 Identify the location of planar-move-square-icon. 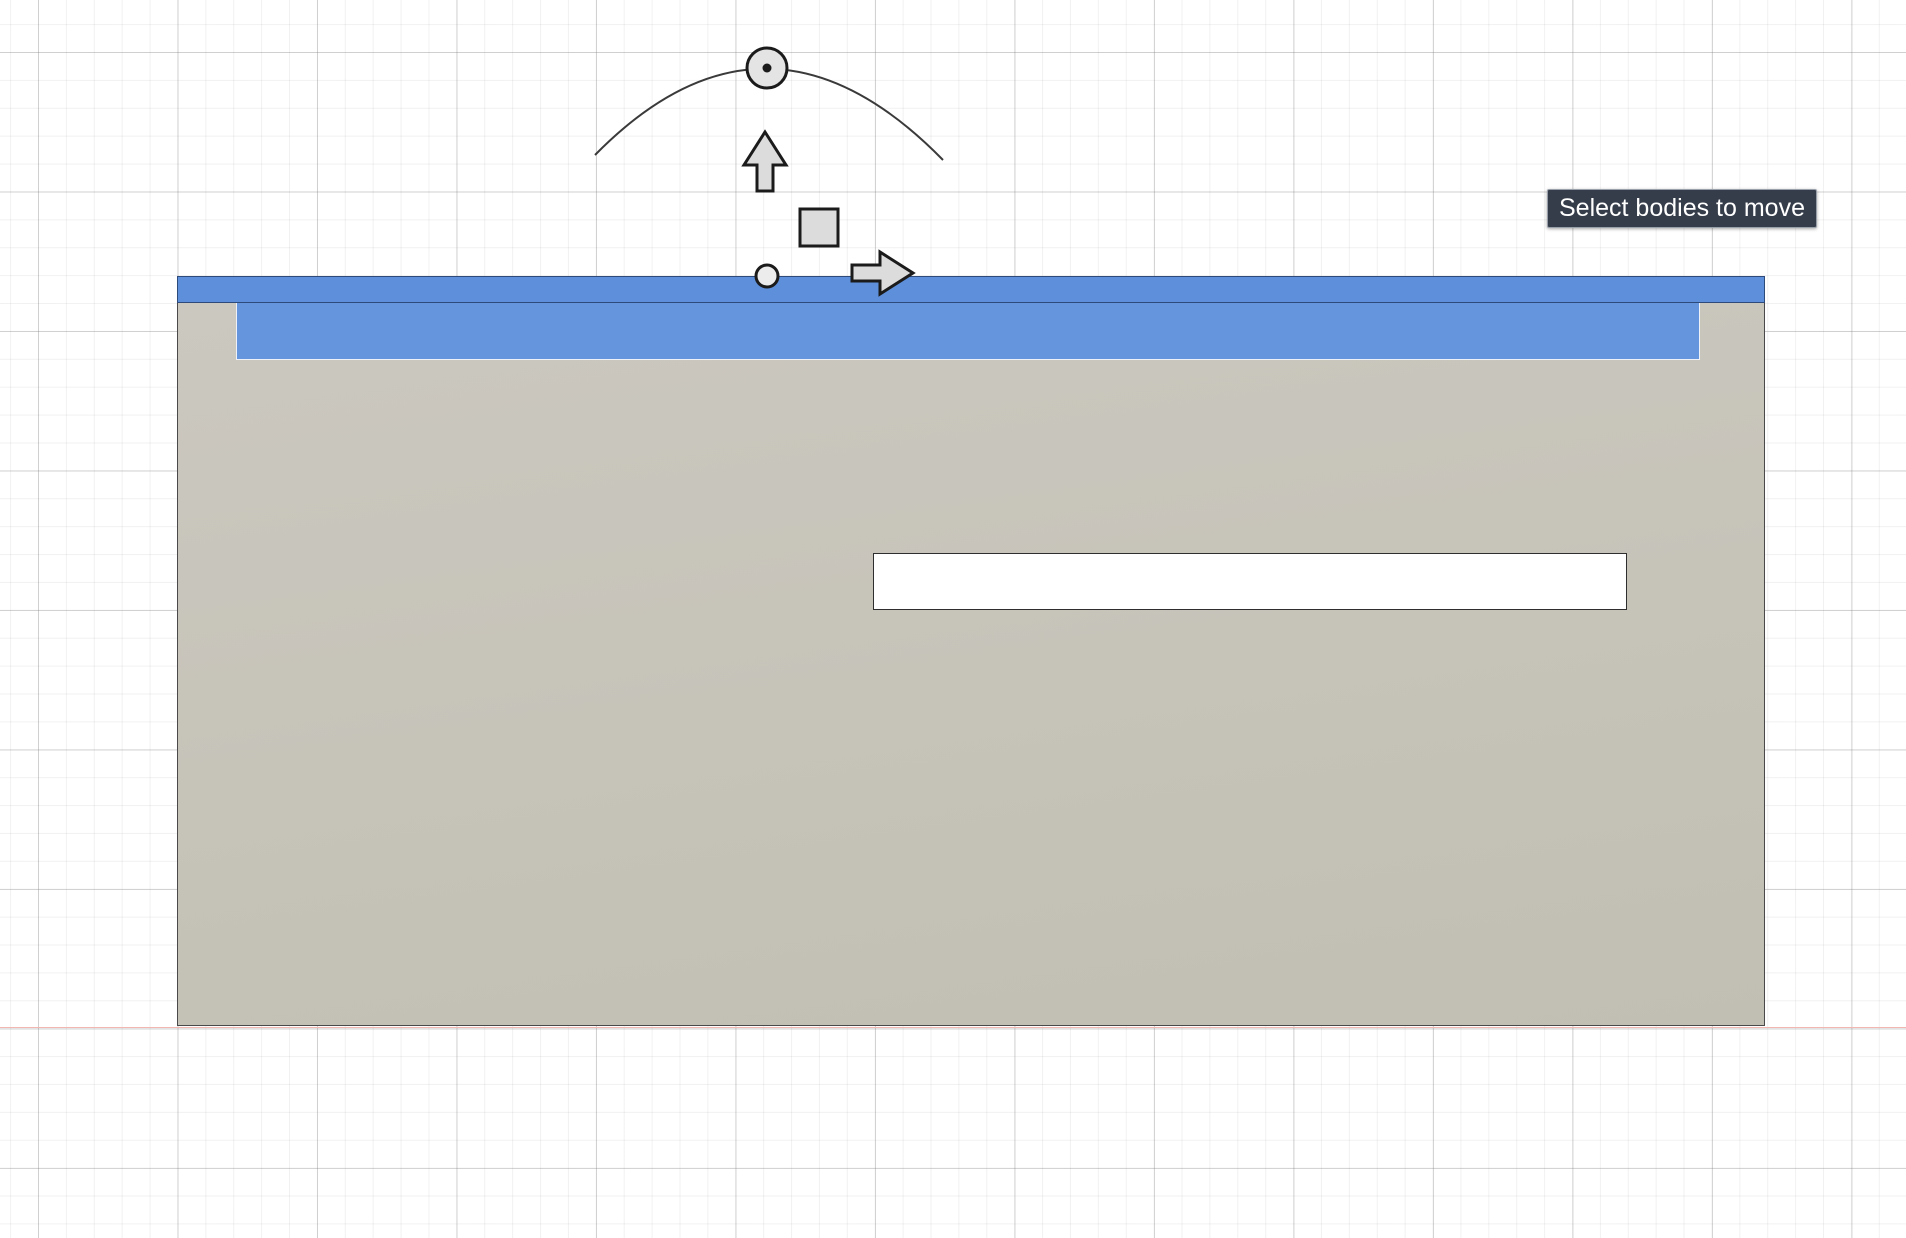
(819, 227).